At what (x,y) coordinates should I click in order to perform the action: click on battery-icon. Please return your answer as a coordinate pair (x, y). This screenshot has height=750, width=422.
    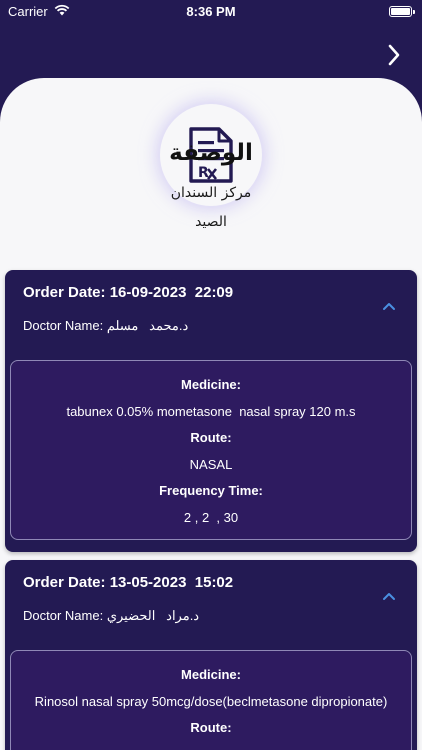
    Looking at the image, I should click on (402, 11).